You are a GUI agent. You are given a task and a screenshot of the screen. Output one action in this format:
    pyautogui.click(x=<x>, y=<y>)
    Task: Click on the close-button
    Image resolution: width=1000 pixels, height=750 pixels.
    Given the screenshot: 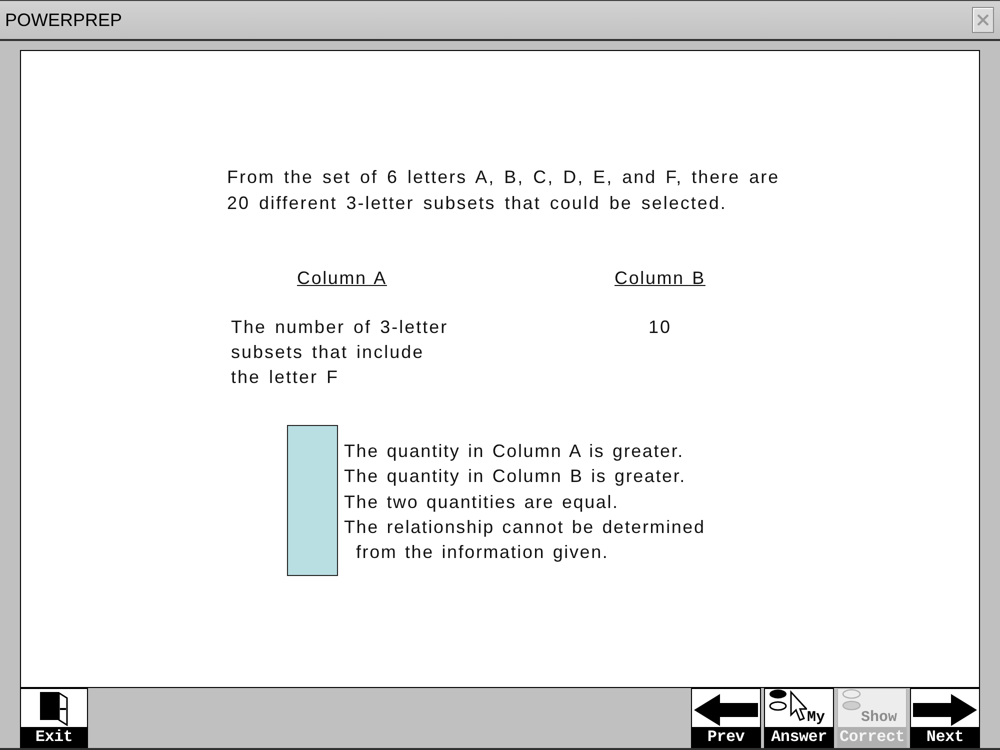 What is the action you would take?
    pyautogui.click(x=983, y=20)
    